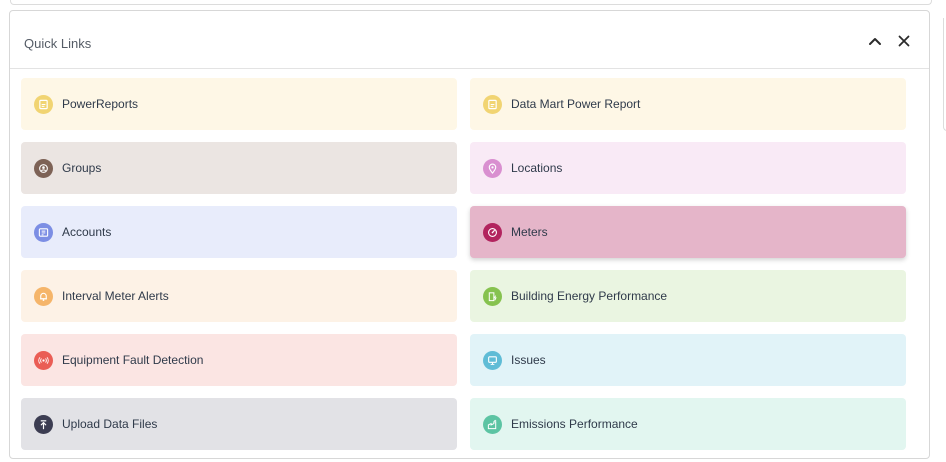 The width and height of the screenshot is (946, 462). Describe the element at coordinates (100, 104) in the screenshot. I see `quick-link-label: PowerReports` at that location.